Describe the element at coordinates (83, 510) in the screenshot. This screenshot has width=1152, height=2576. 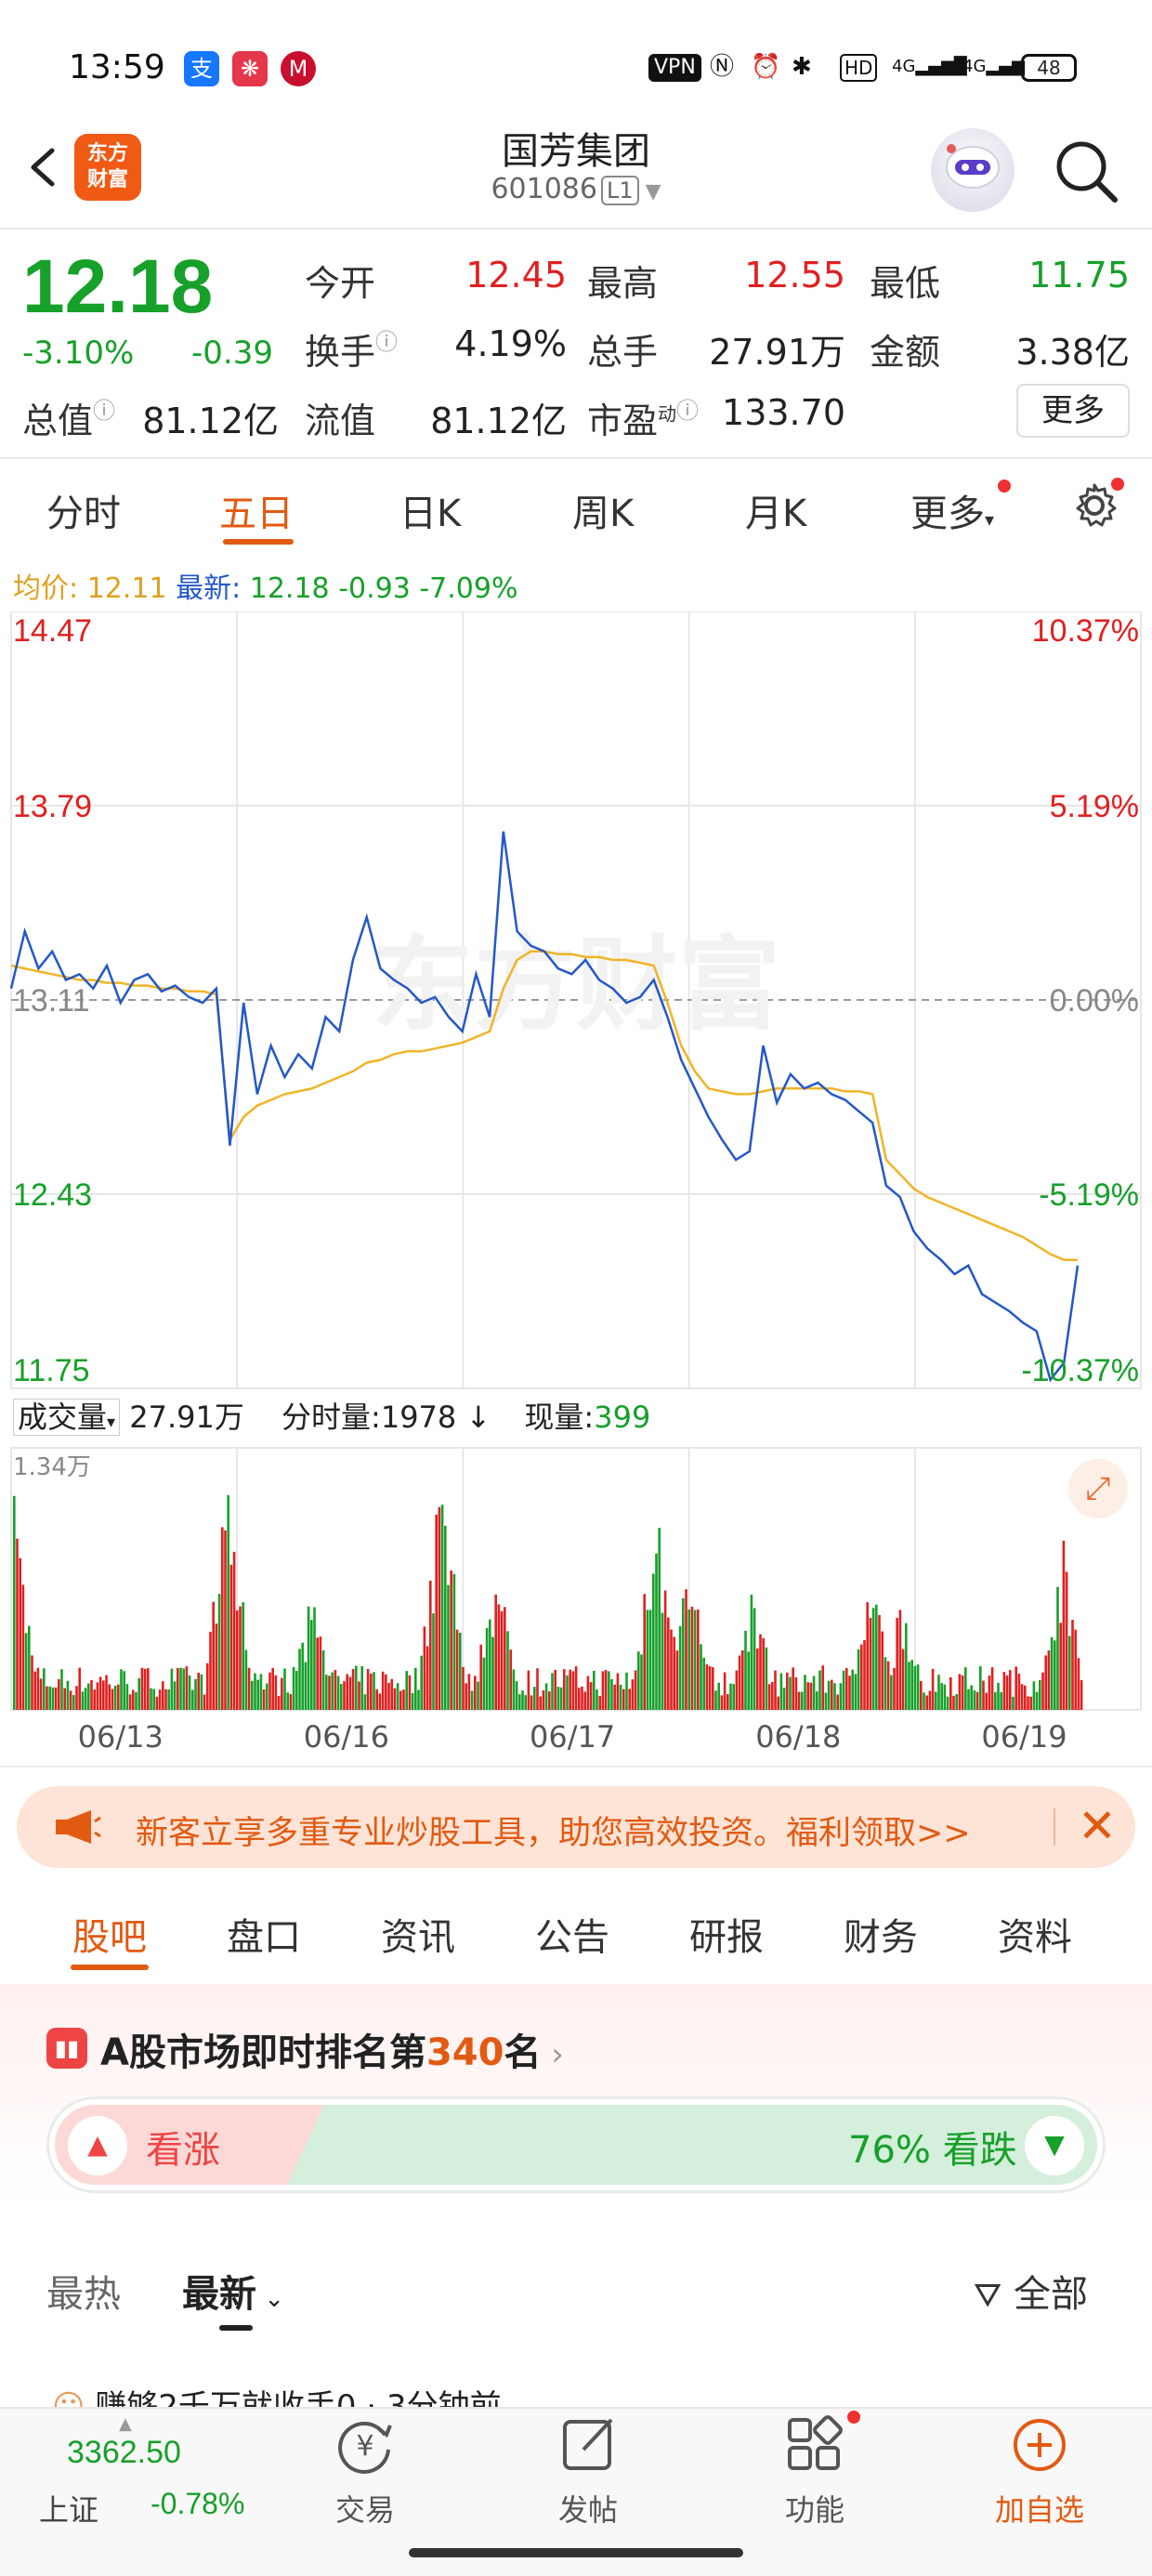
I see `tab-intraday: 分时` at that location.